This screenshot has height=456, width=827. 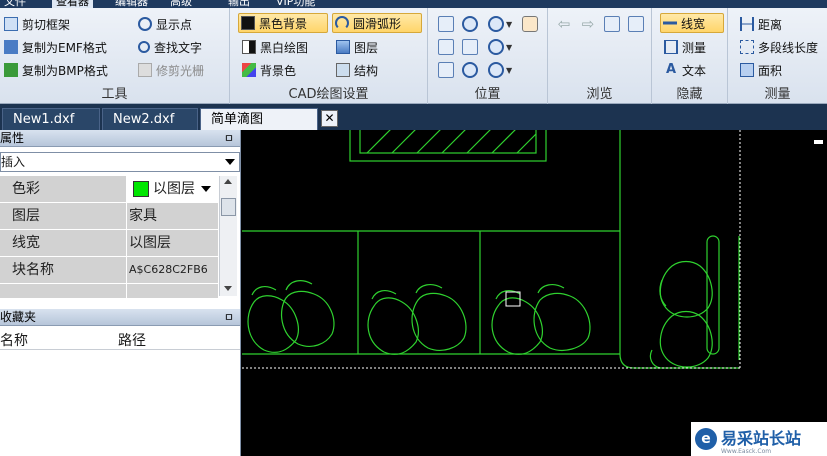 What do you see at coordinates (172, 291) in the screenshot?
I see `property-value` at bounding box center [172, 291].